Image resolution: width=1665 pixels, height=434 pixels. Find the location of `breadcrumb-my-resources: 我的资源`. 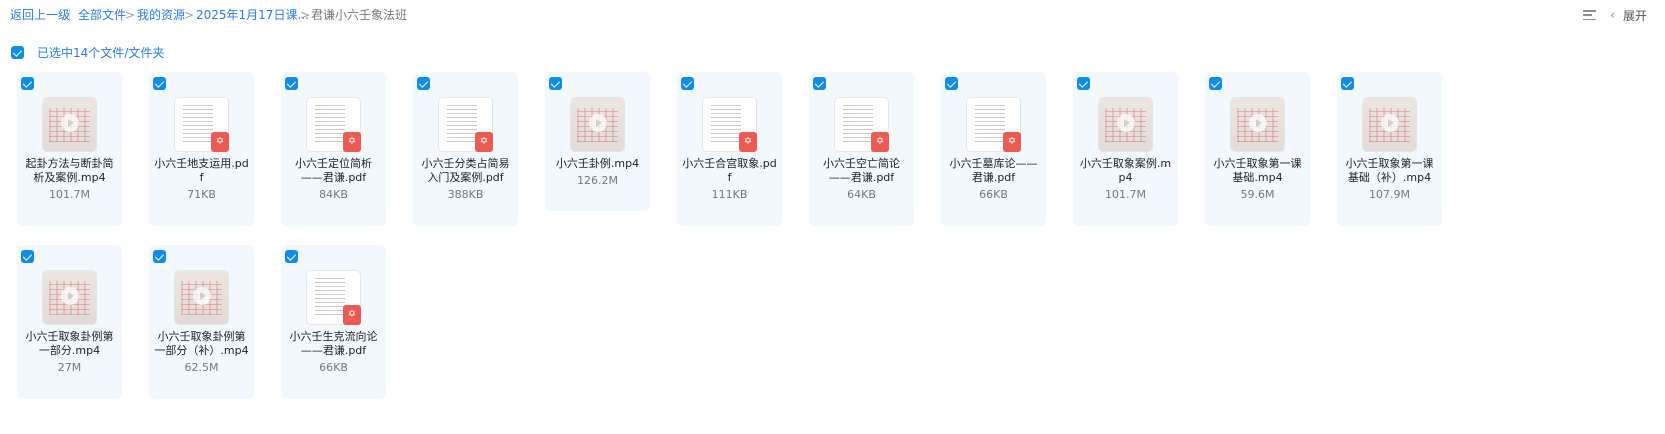

breadcrumb-my-resources: 我的资源 is located at coordinates (161, 15).